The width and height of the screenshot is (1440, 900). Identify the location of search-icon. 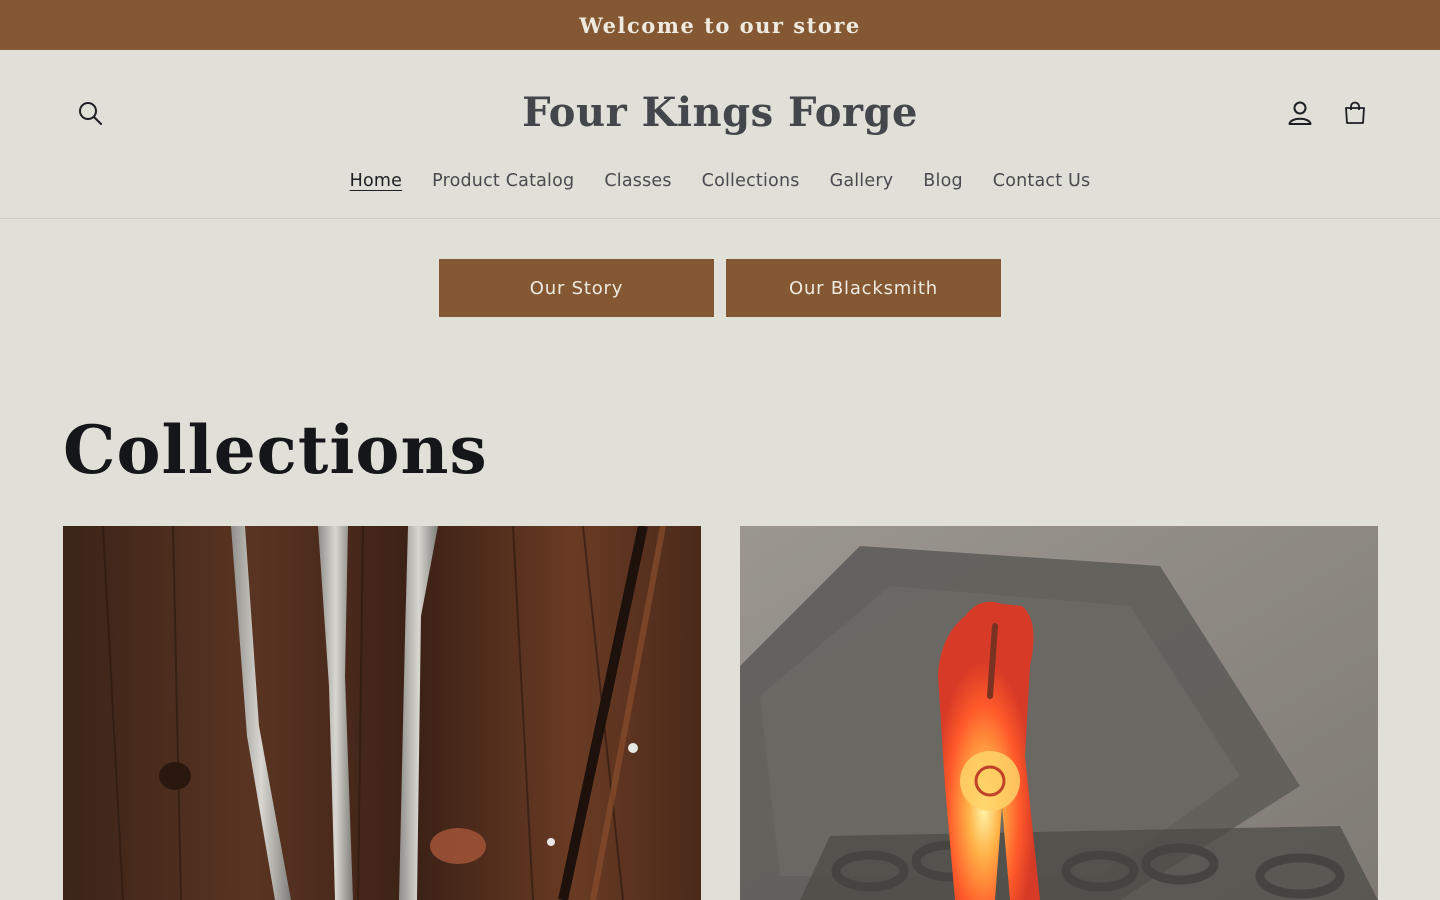
(90, 113).